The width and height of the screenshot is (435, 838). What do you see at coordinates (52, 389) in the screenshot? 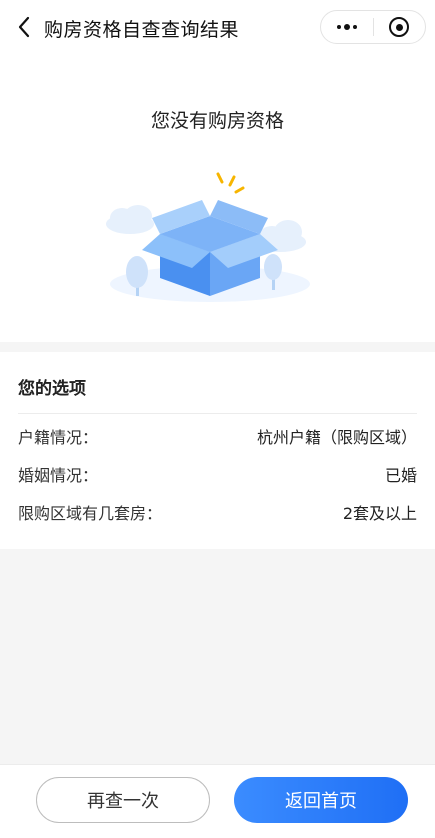
I see `options-heading: 您的选项` at bounding box center [52, 389].